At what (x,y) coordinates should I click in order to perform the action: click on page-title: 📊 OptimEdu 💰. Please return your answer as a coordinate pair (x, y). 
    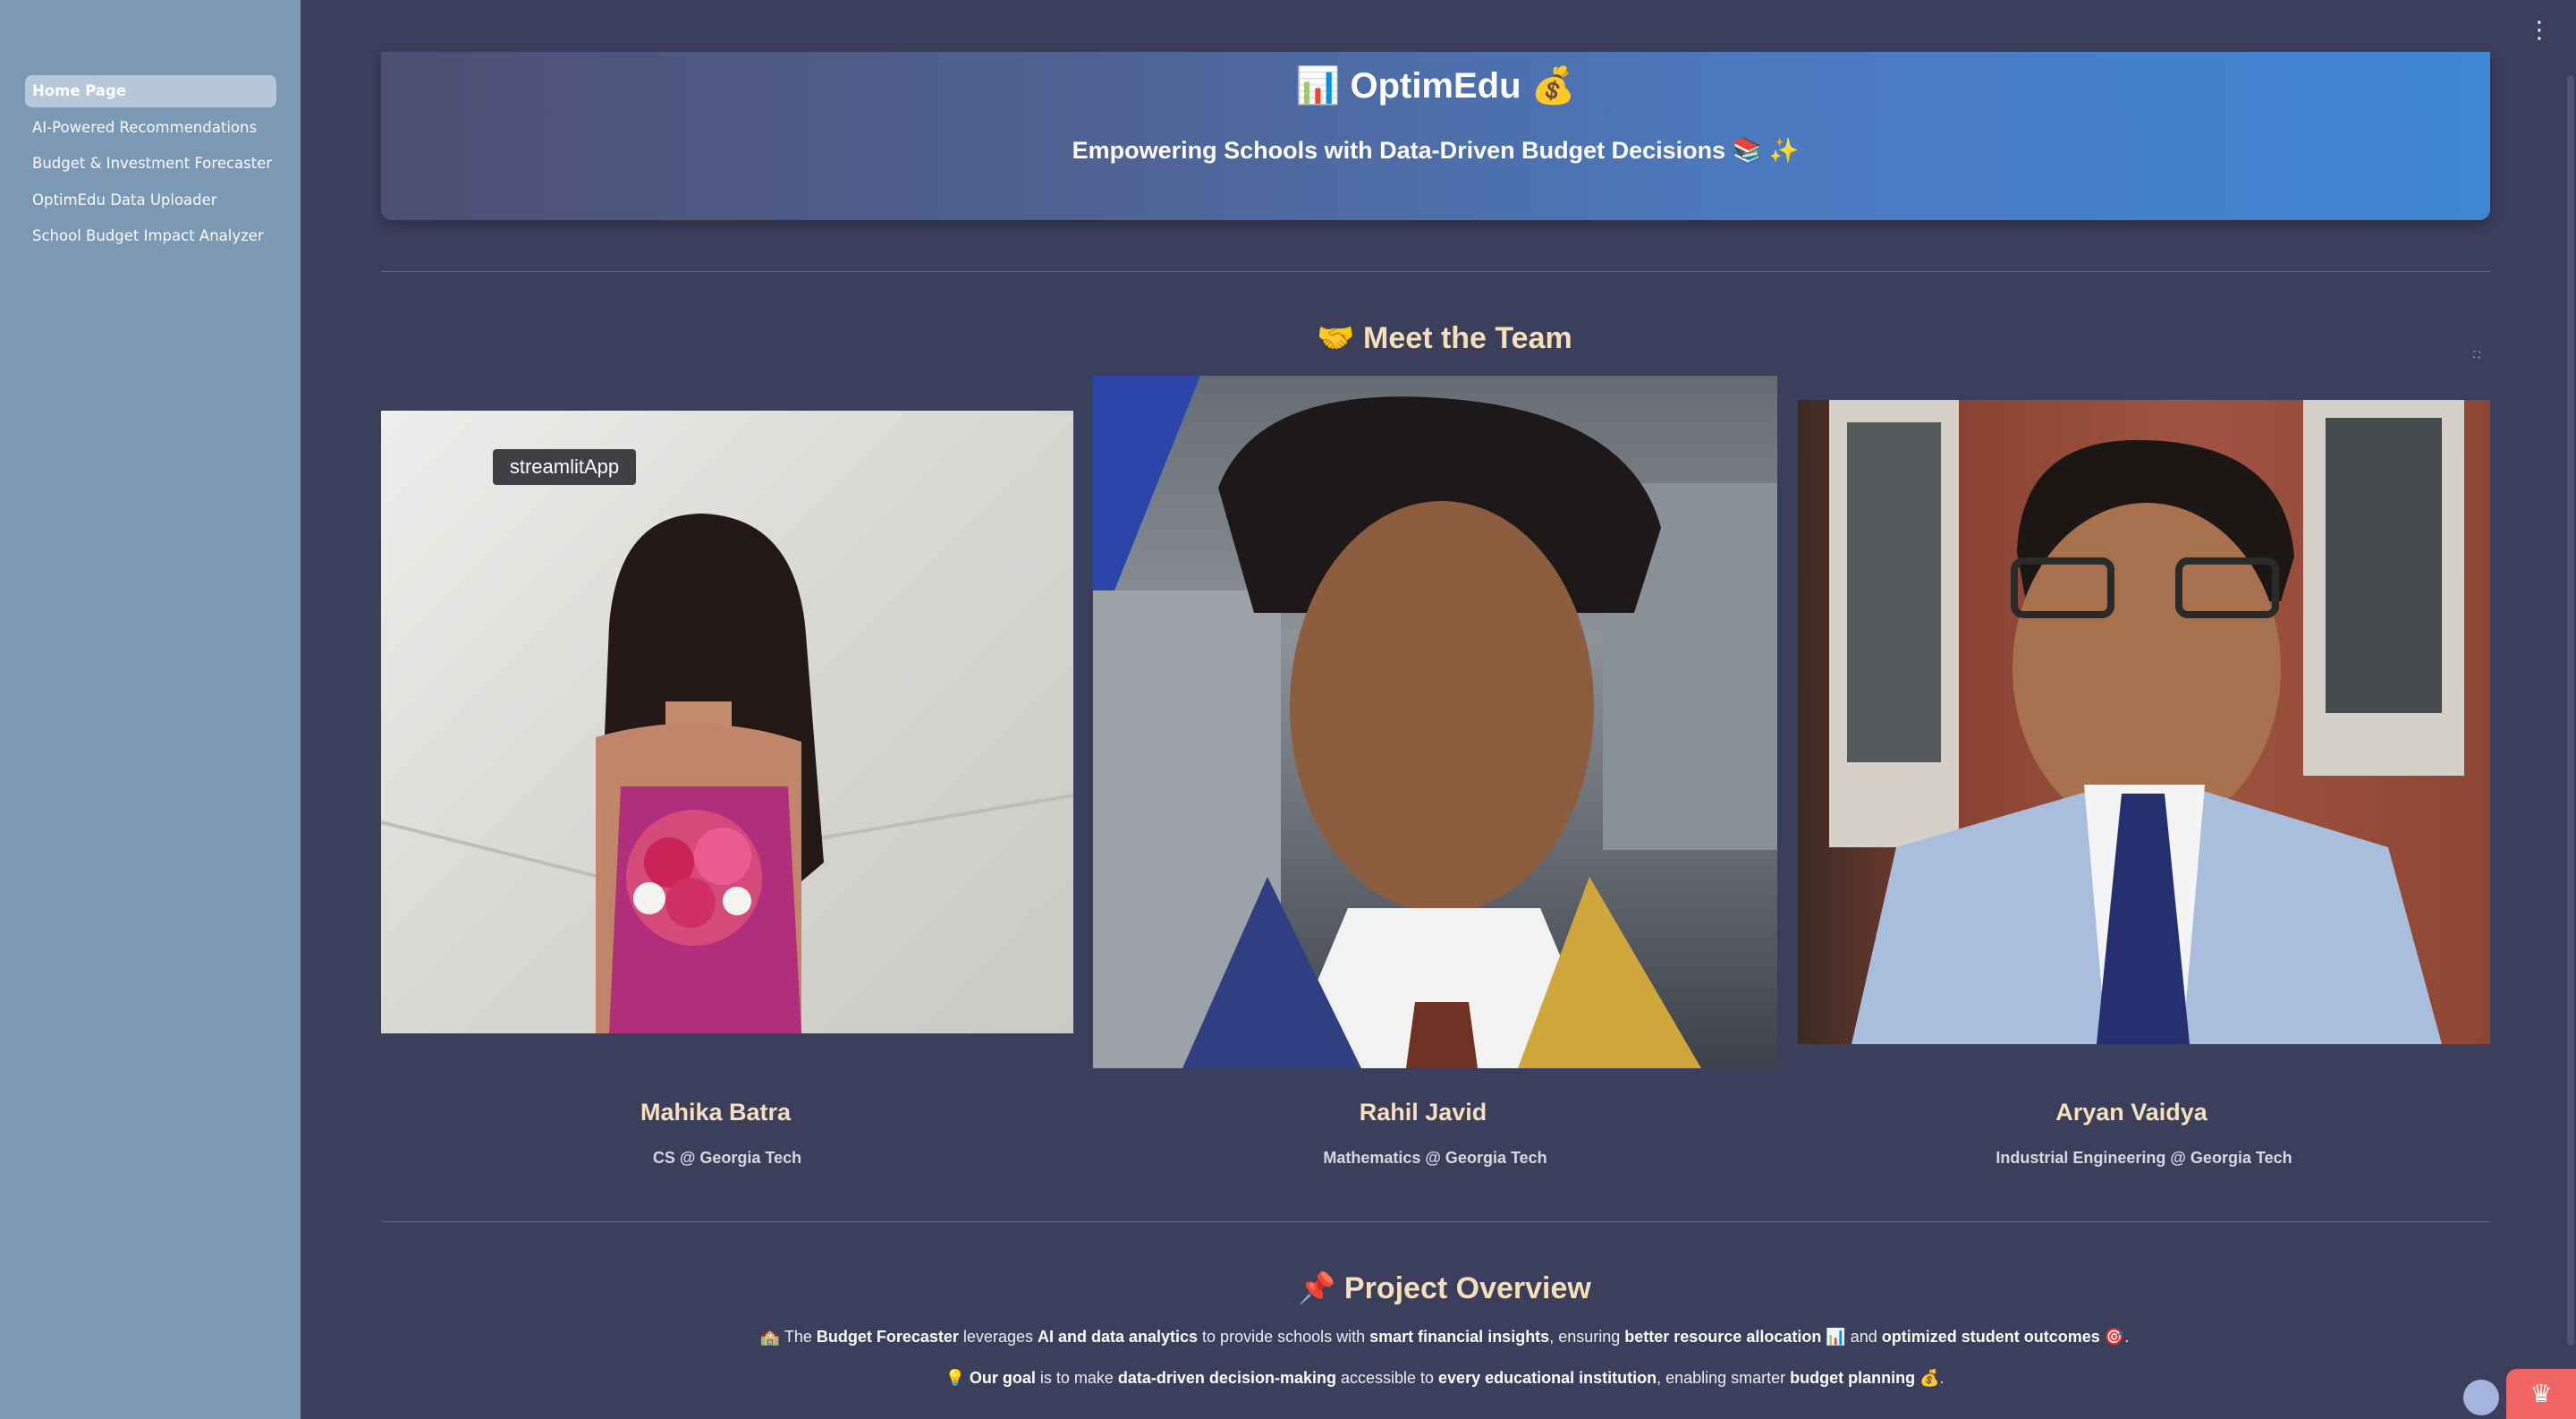
    Looking at the image, I should click on (1435, 86).